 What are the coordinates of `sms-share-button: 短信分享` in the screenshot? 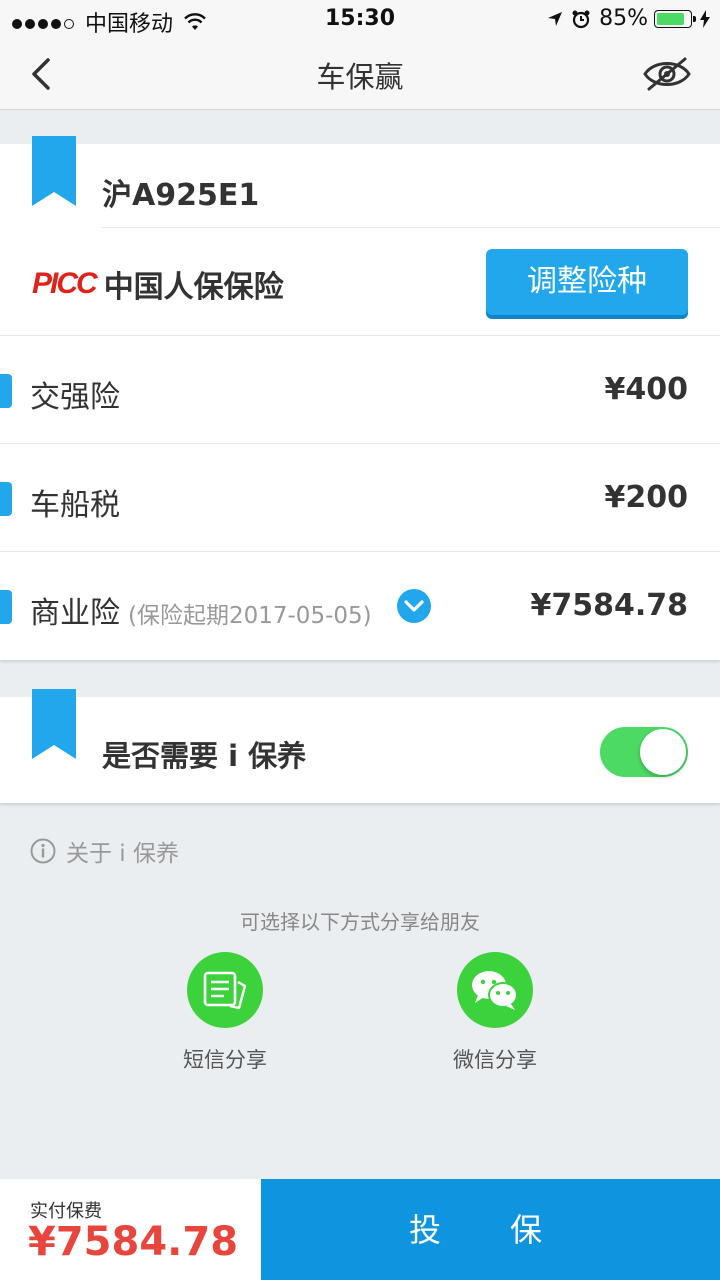 It's located at (225, 1013).